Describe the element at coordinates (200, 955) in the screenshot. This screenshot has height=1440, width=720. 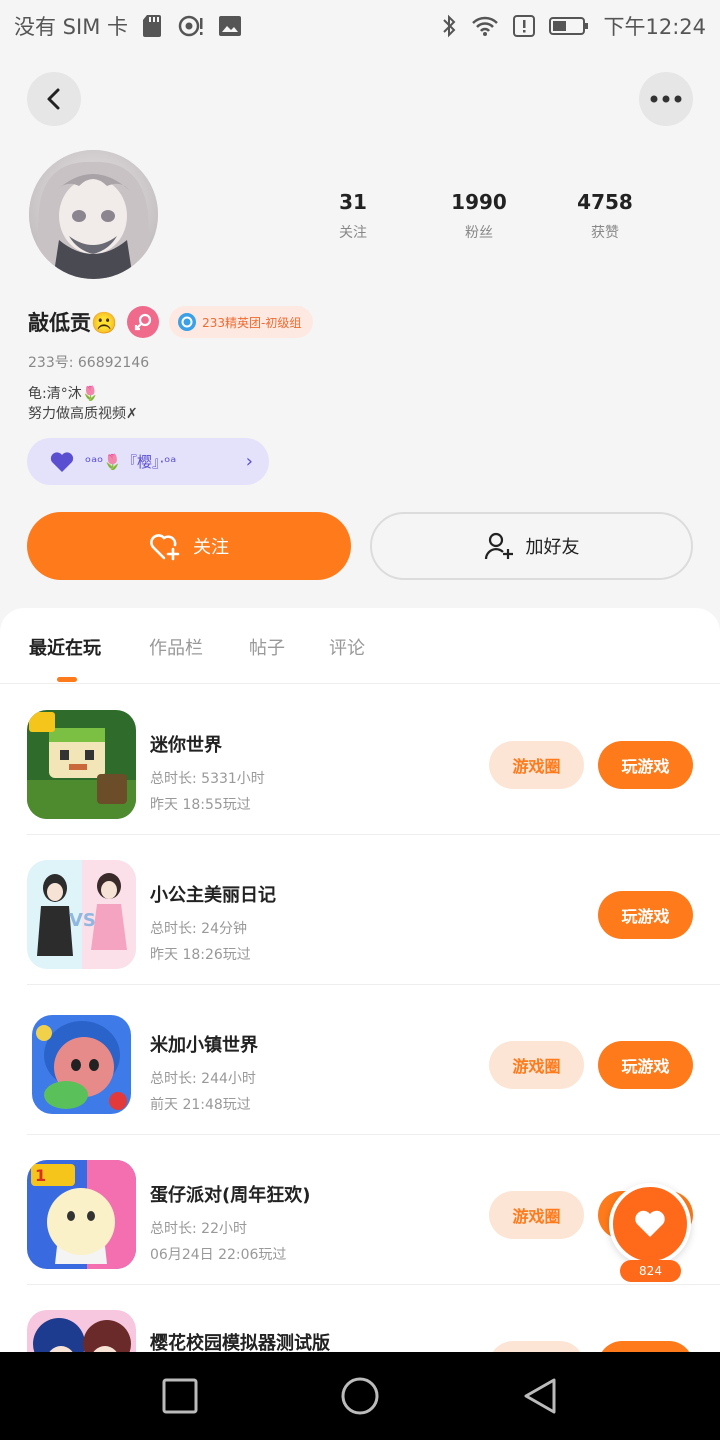
I see `game-last-played: 昨天 18:26玩过` at that location.